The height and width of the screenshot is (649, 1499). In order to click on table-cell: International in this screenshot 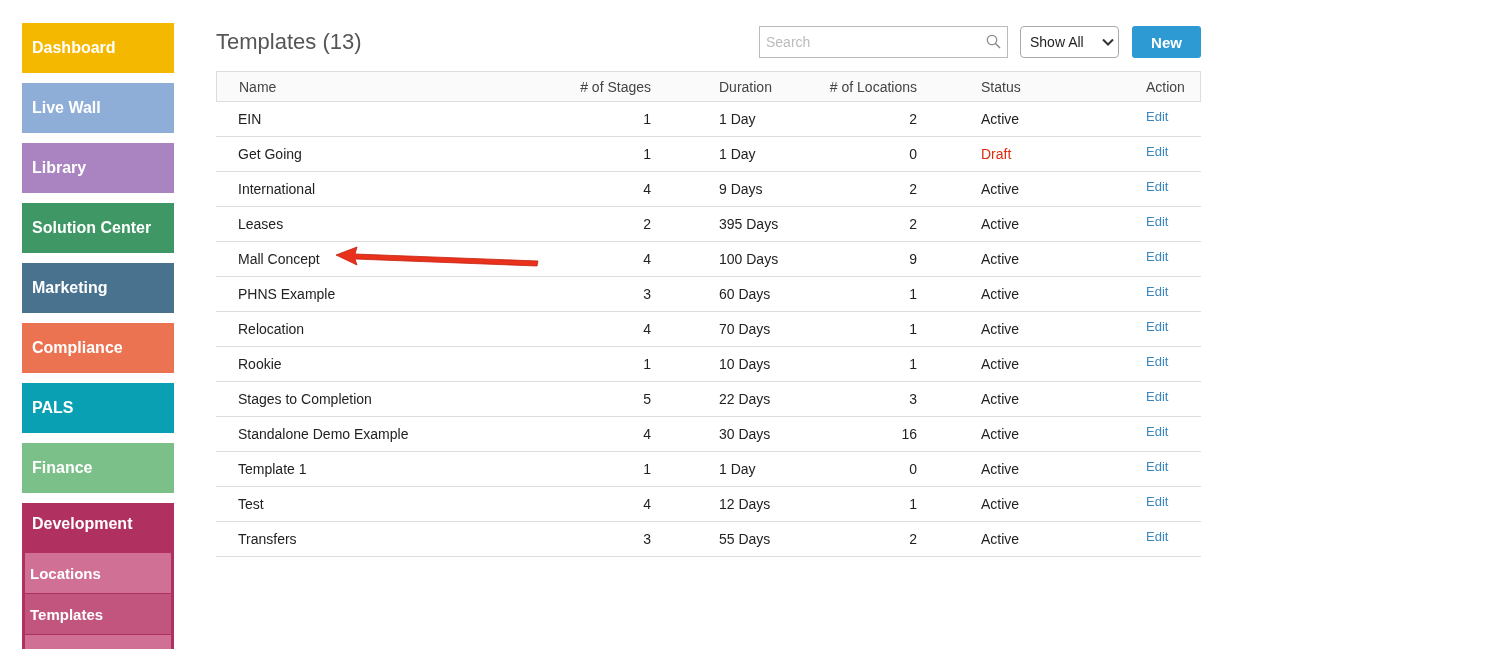, I will do `click(388, 189)`.